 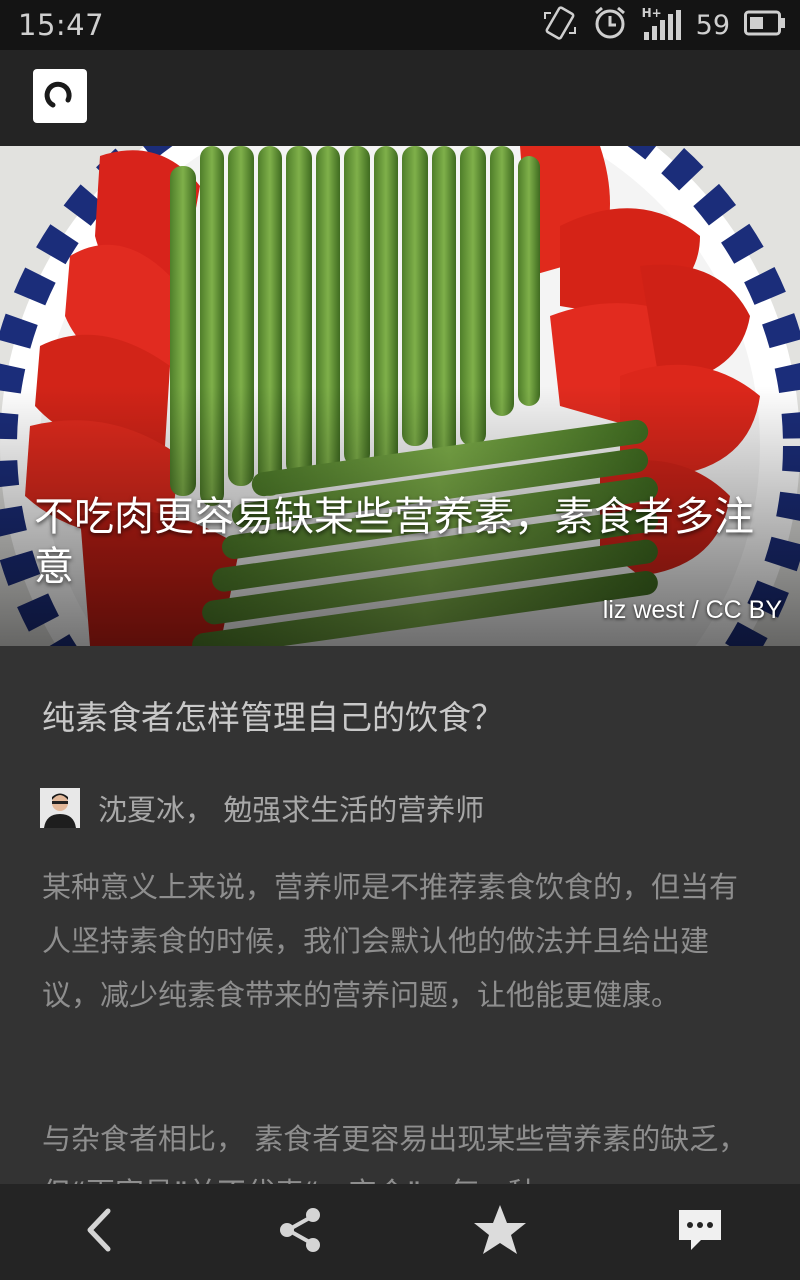 I want to click on status-time: 15:47, so click(x=61, y=25).